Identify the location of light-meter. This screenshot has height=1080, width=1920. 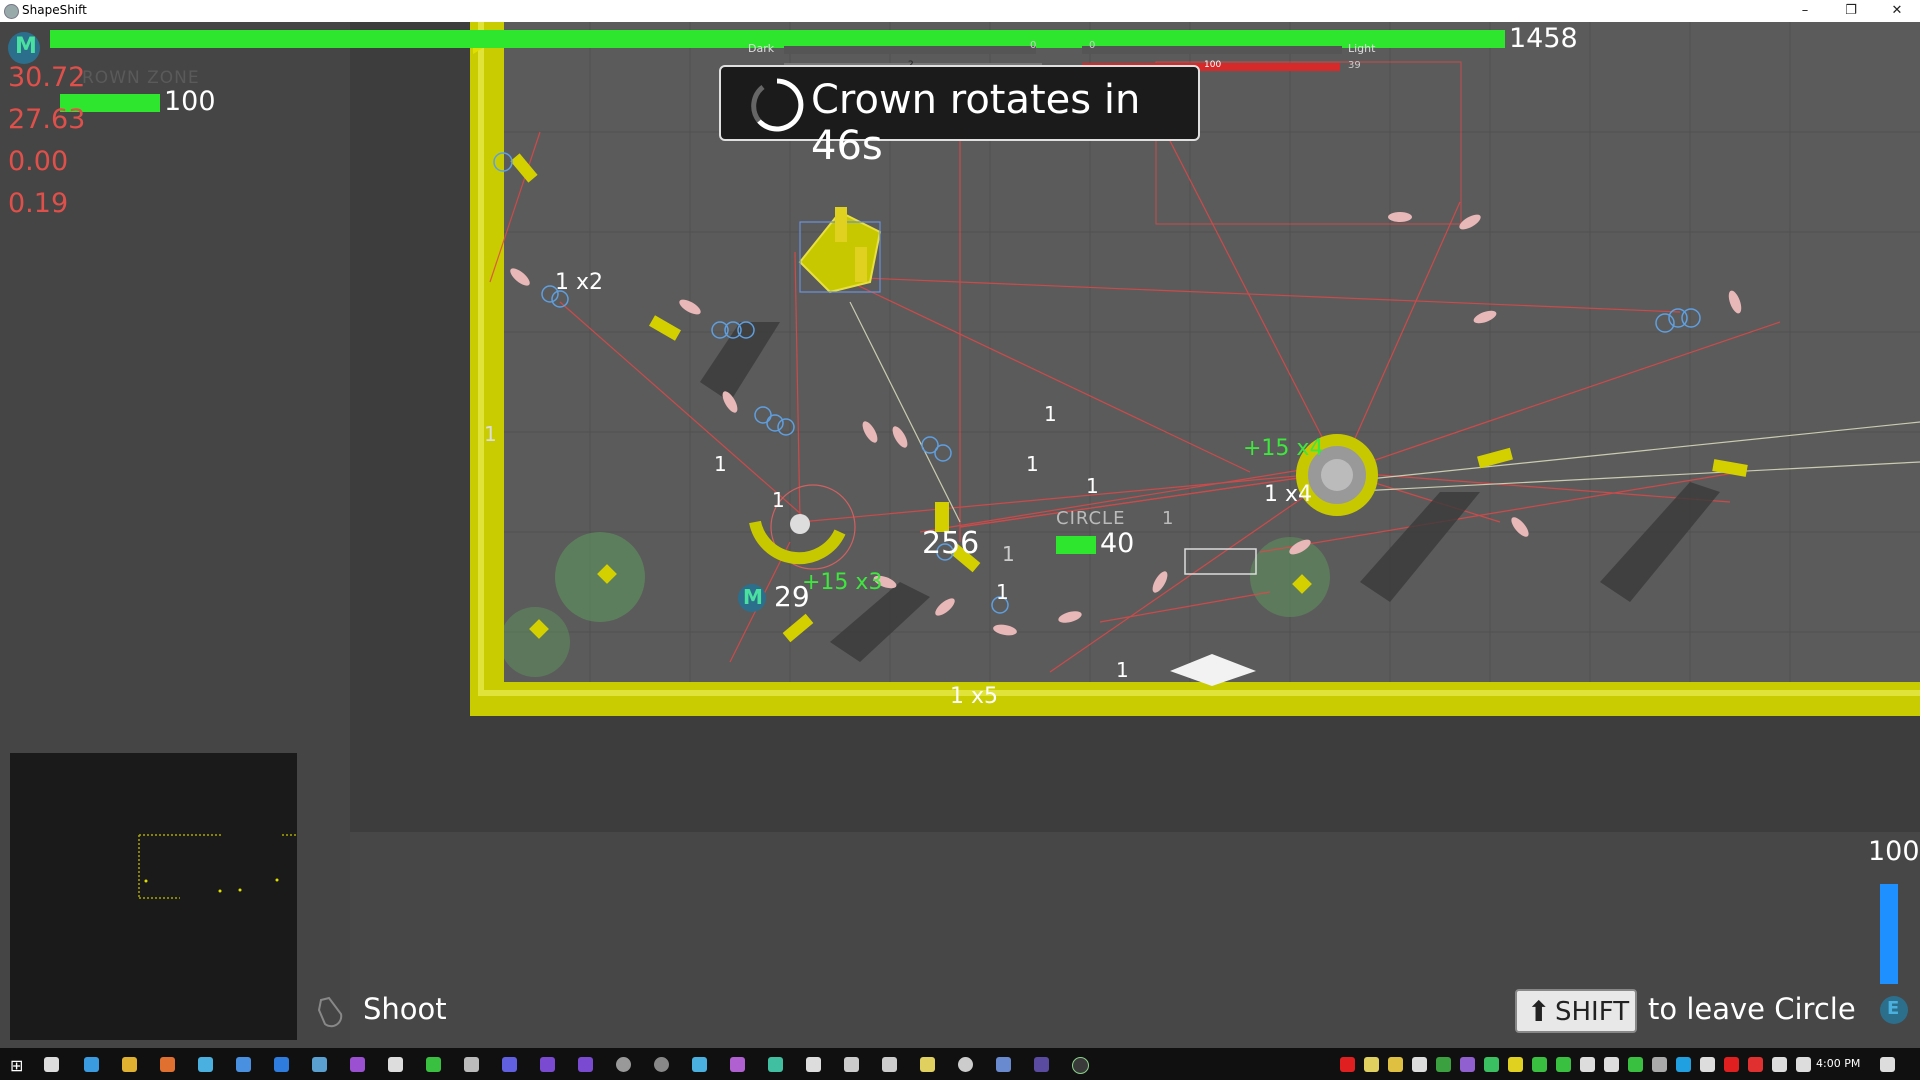
(1212, 50).